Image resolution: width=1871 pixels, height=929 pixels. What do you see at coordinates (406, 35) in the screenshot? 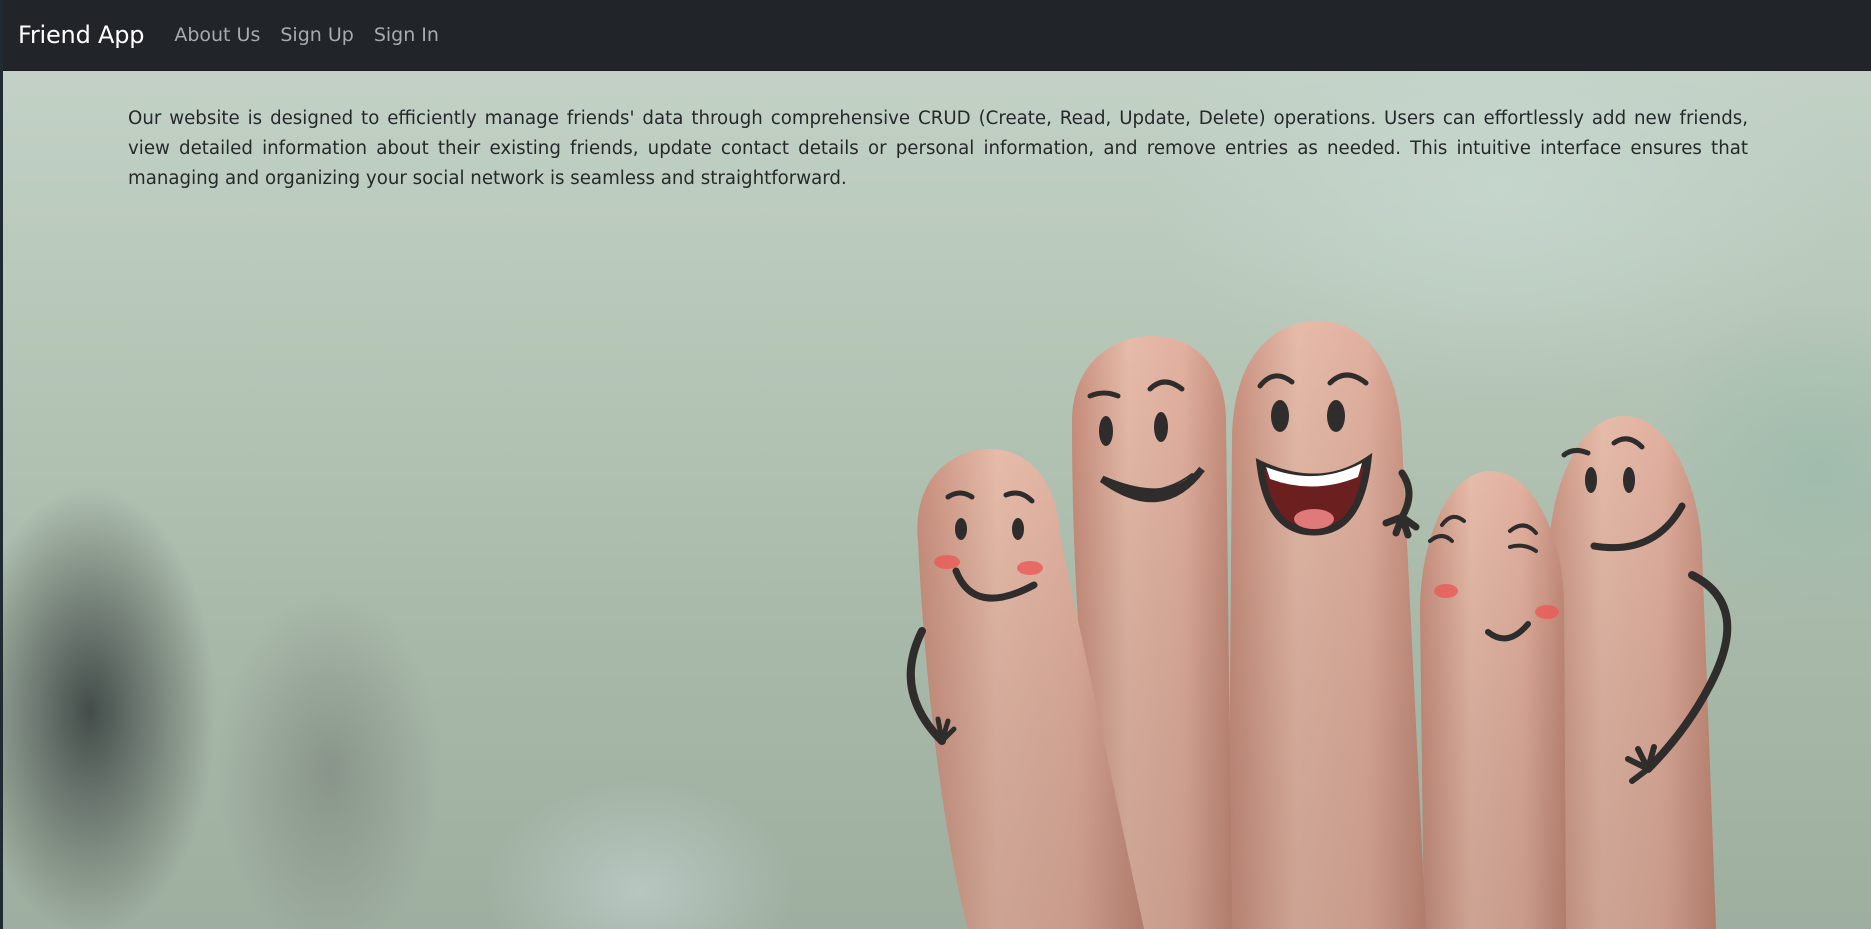
I see `nav-link-sign-in: Sign In` at bounding box center [406, 35].